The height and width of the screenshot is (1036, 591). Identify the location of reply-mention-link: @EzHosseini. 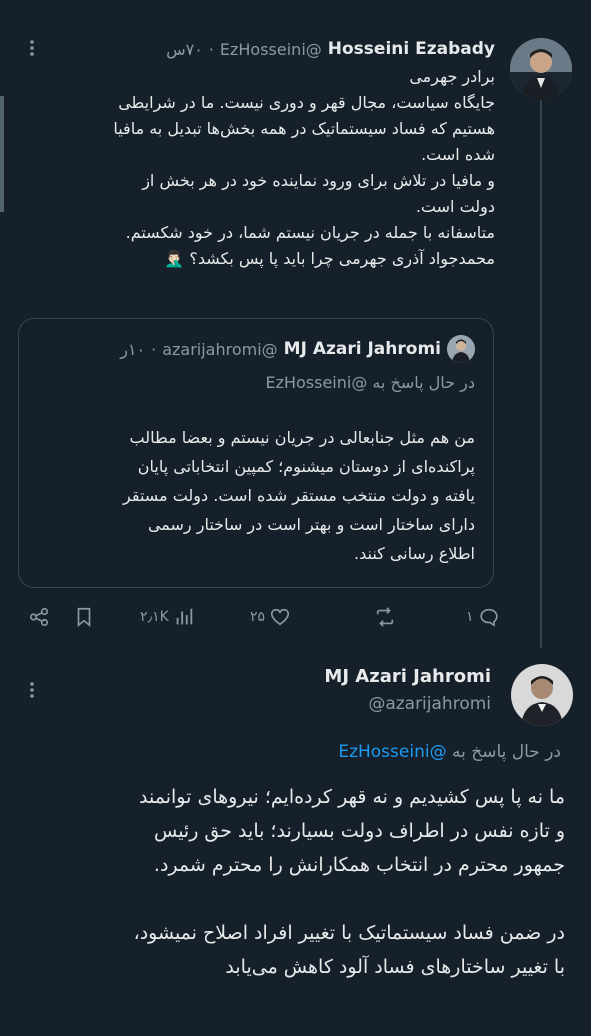
(392, 752).